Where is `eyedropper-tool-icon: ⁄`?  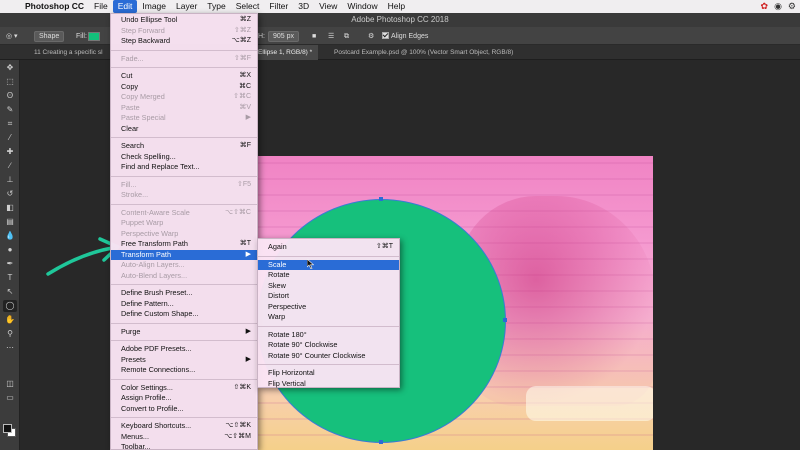
eyedropper-tool-icon: ⁄ is located at coordinates (10, 138).